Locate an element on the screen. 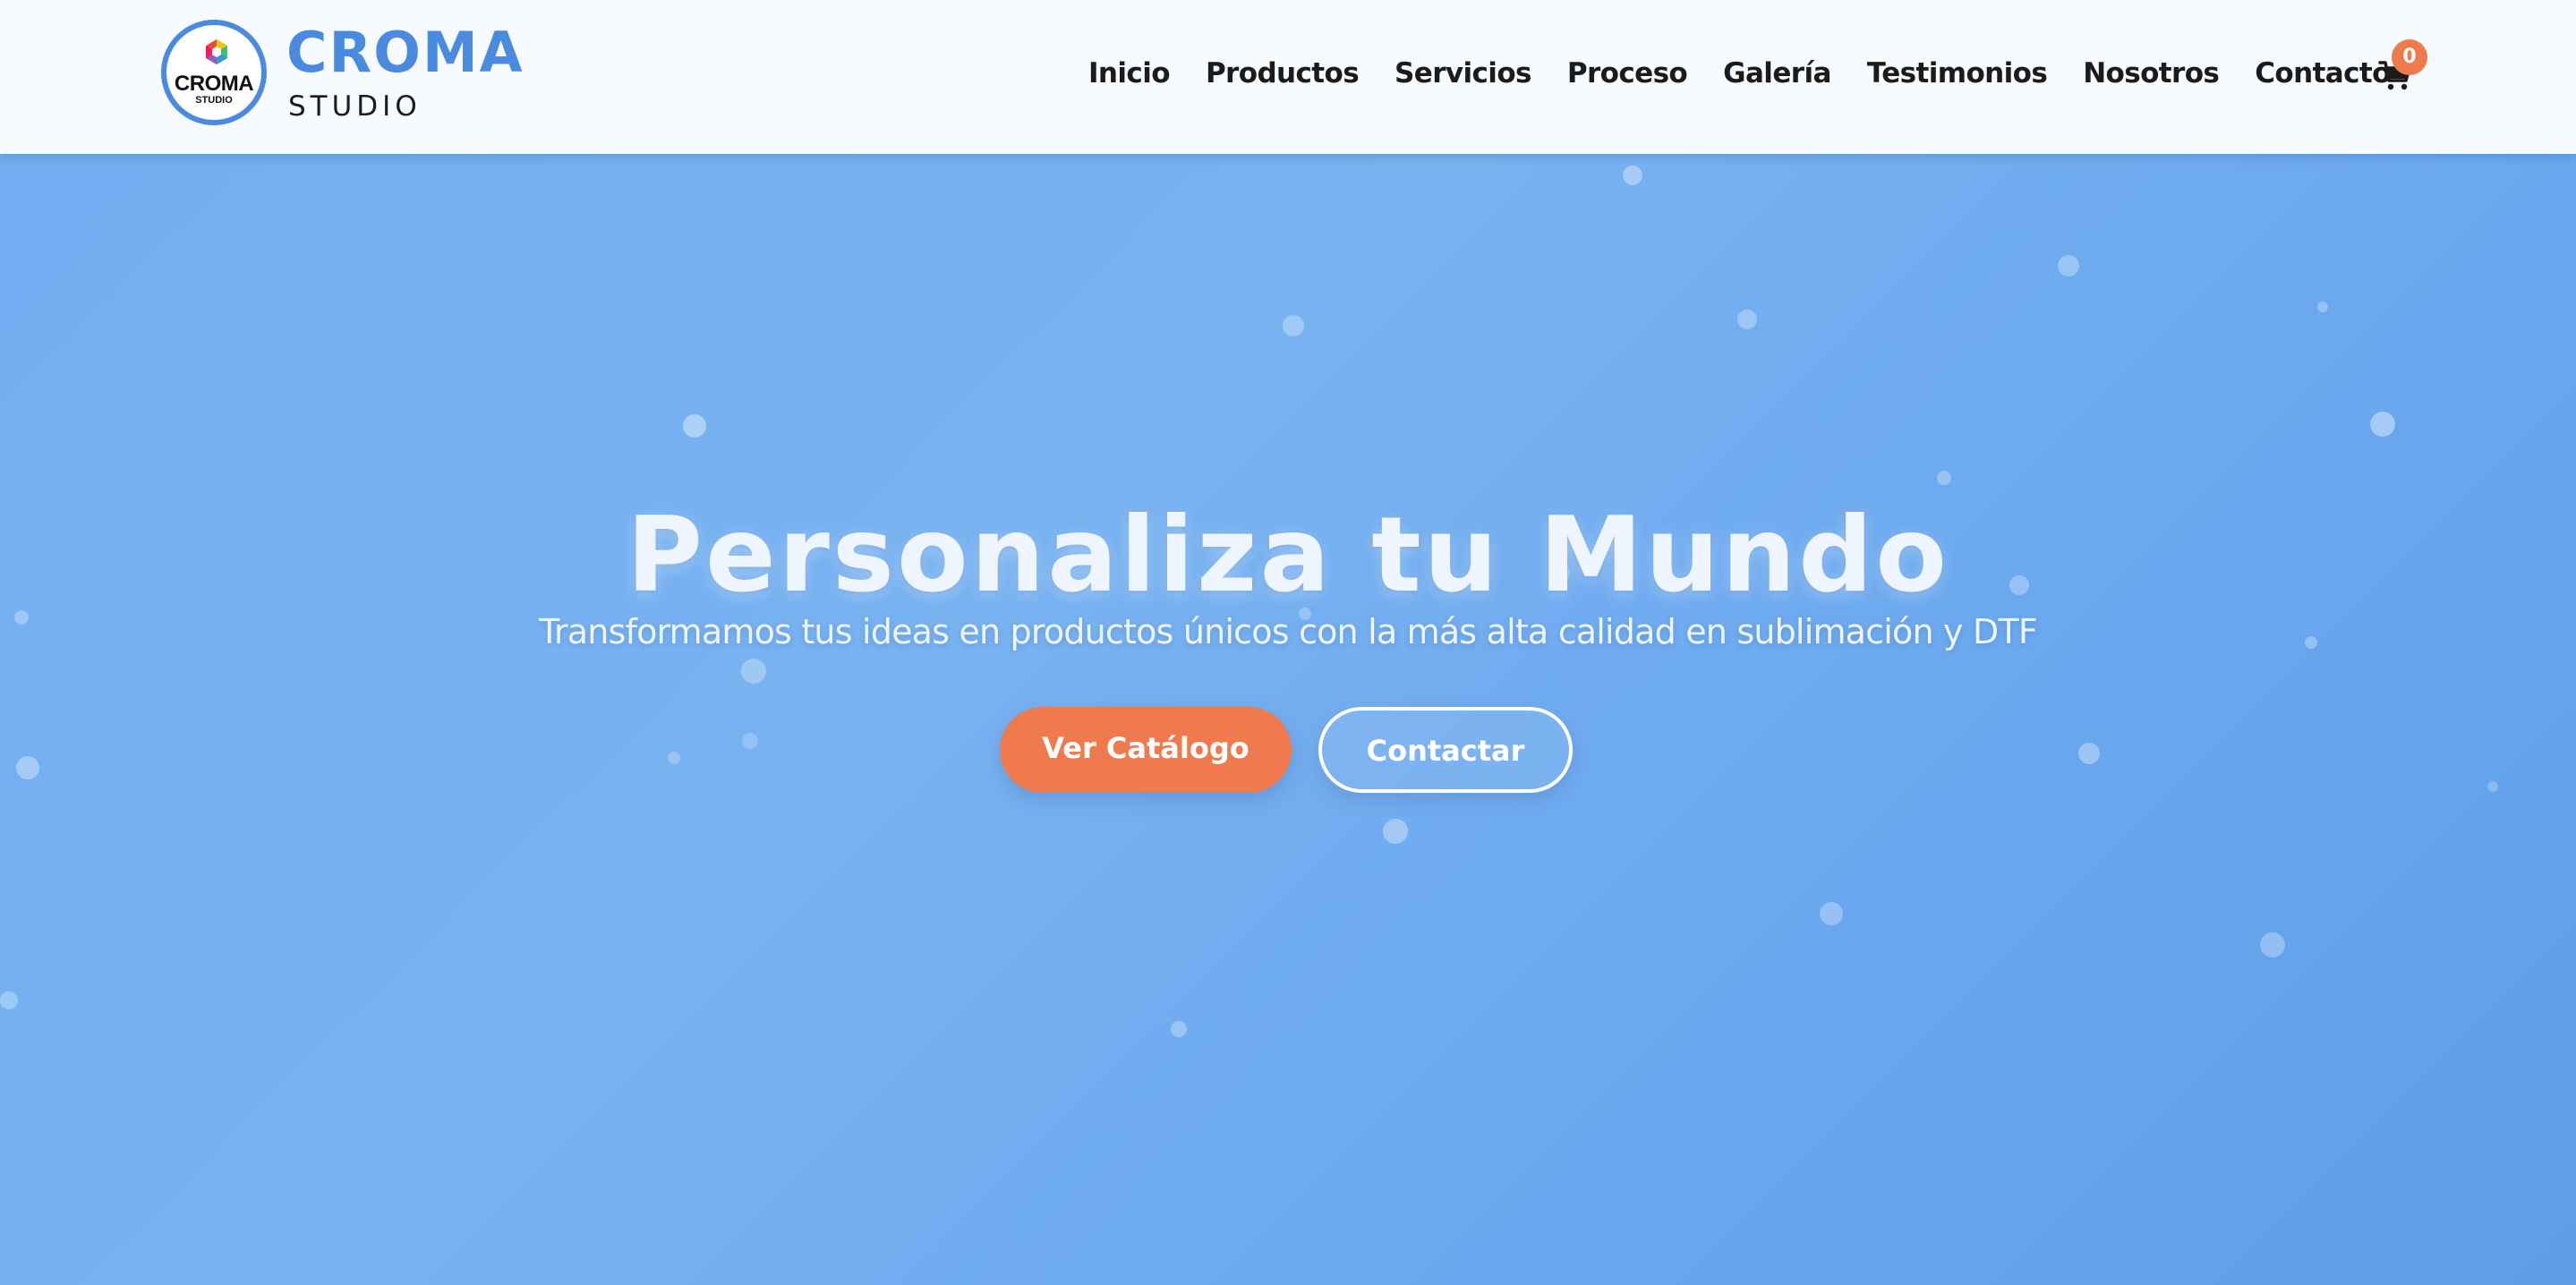 The width and height of the screenshot is (2576, 1285). view-catalog-button: Ver Catálogo is located at coordinates (1146, 750).